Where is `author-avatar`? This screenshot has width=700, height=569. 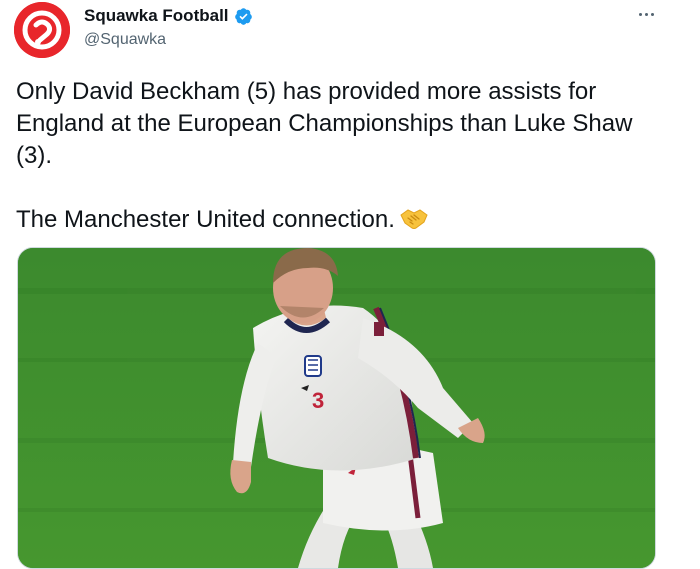 author-avatar is located at coordinates (42, 30).